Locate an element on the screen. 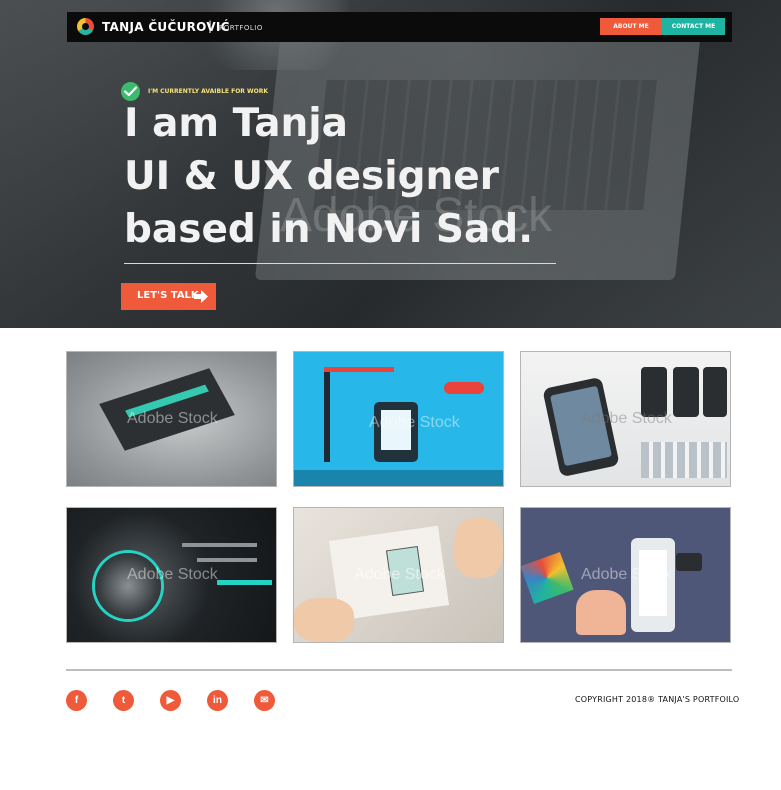 The width and height of the screenshot is (781, 790). brand-subtitle: PORTFOLIO is located at coordinates (241, 28).